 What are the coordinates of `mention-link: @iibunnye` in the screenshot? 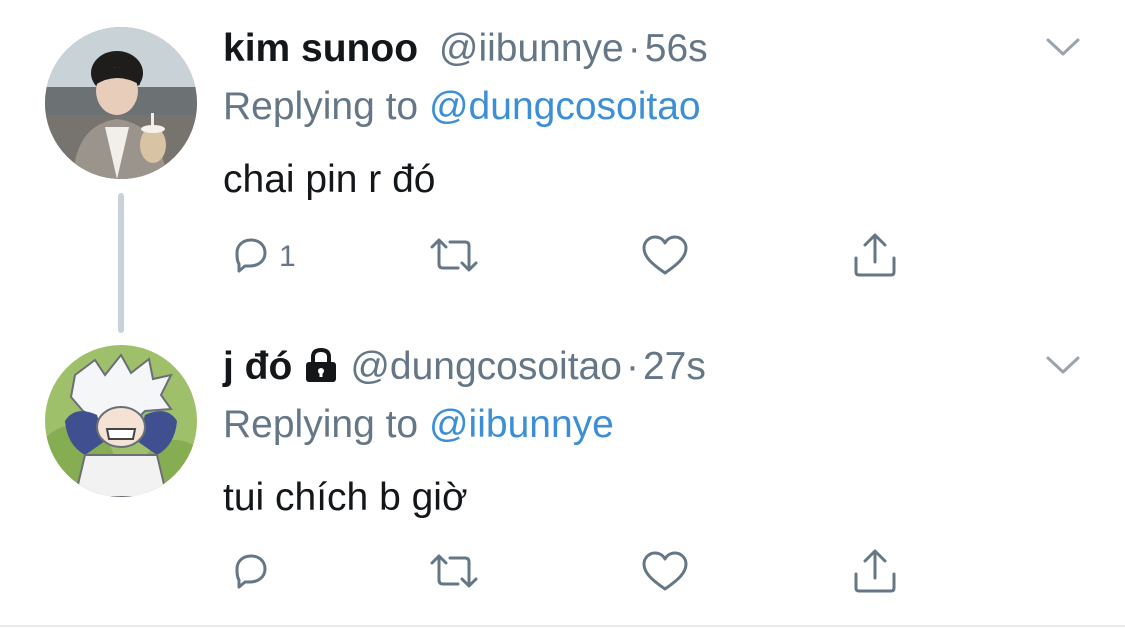 It's located at (521, 424).